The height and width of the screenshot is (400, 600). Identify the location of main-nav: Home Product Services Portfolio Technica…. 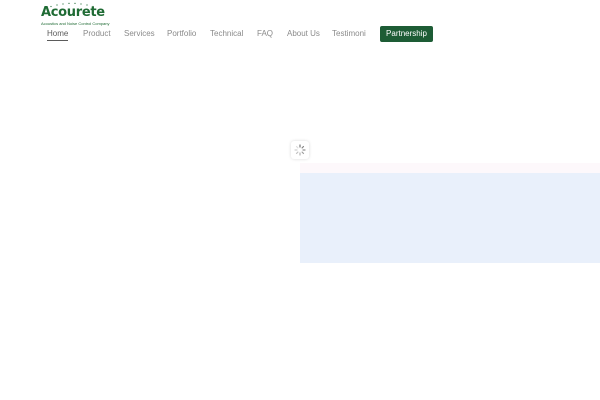
(300, 34).